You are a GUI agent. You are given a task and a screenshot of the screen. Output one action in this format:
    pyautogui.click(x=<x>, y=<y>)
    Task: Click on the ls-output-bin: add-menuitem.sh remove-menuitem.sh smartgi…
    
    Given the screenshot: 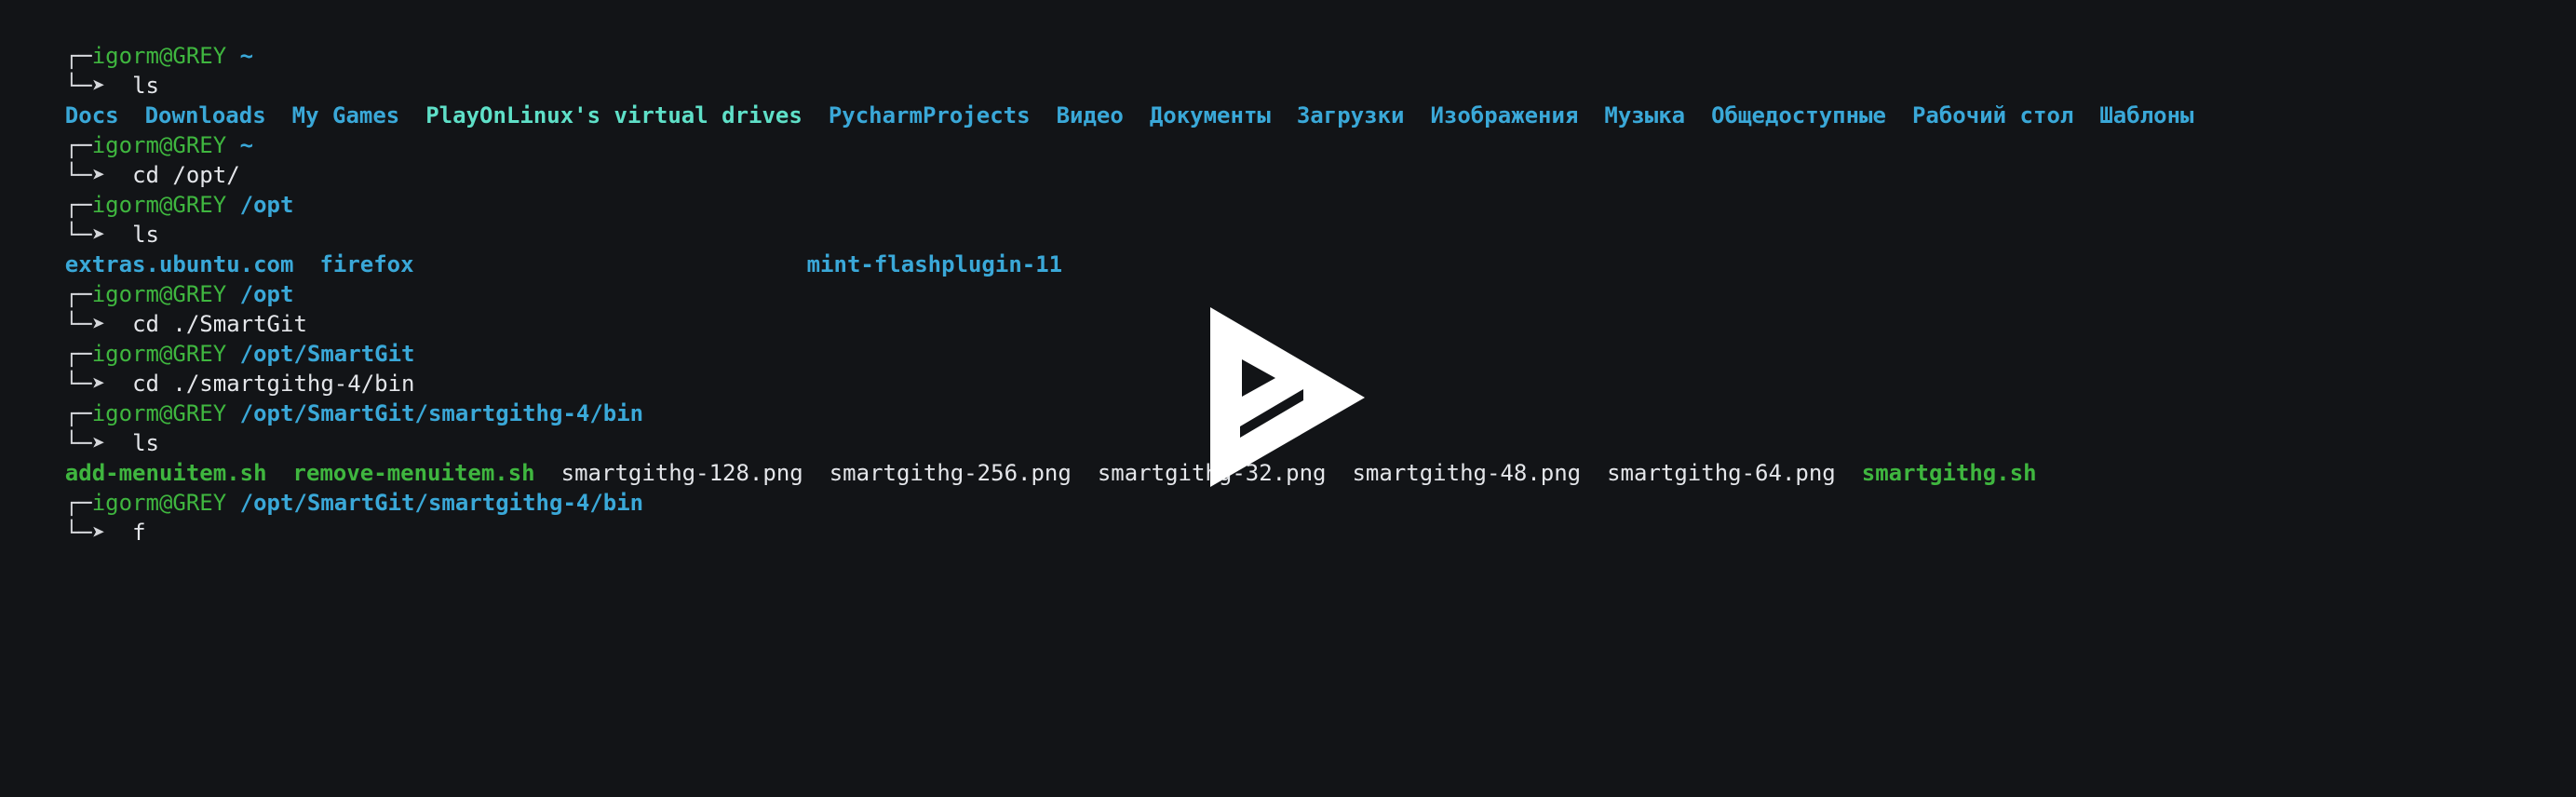 What is the action you would take?
    pyautogui.click(x=1024, y=457)
    